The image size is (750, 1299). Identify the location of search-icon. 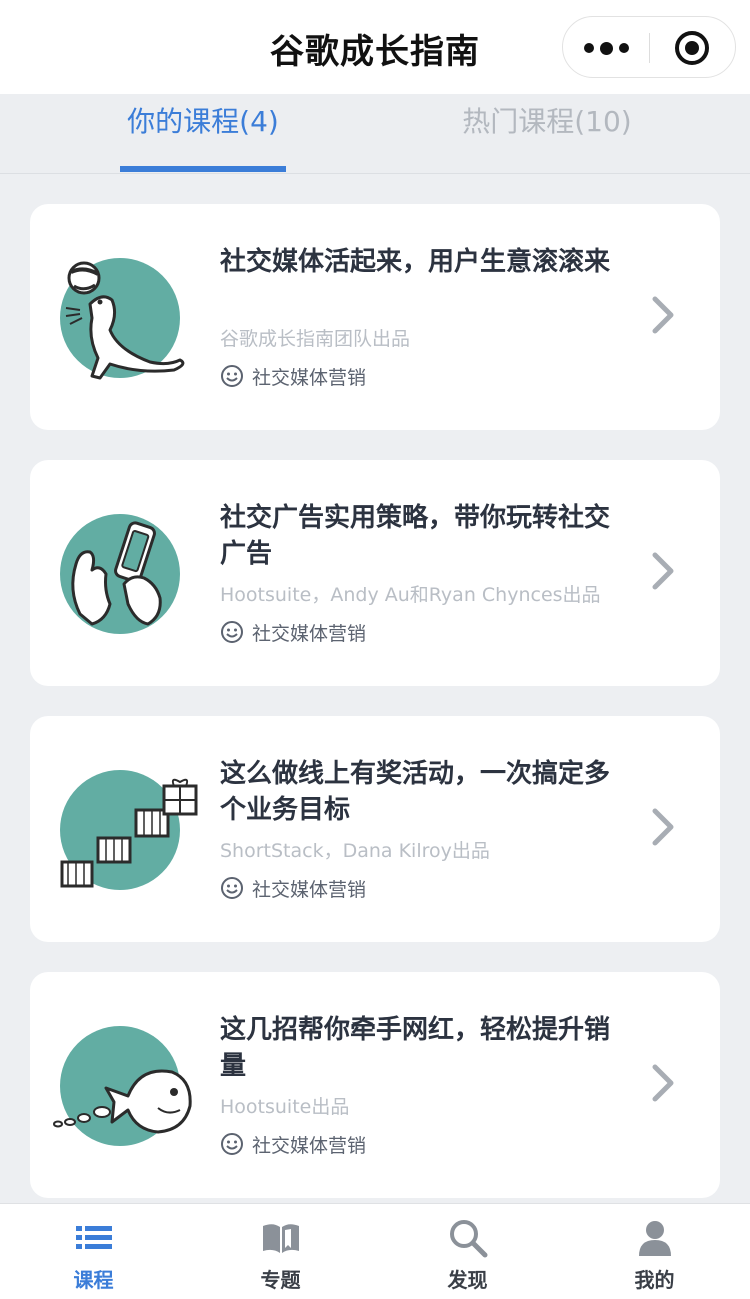
(469, 1239).